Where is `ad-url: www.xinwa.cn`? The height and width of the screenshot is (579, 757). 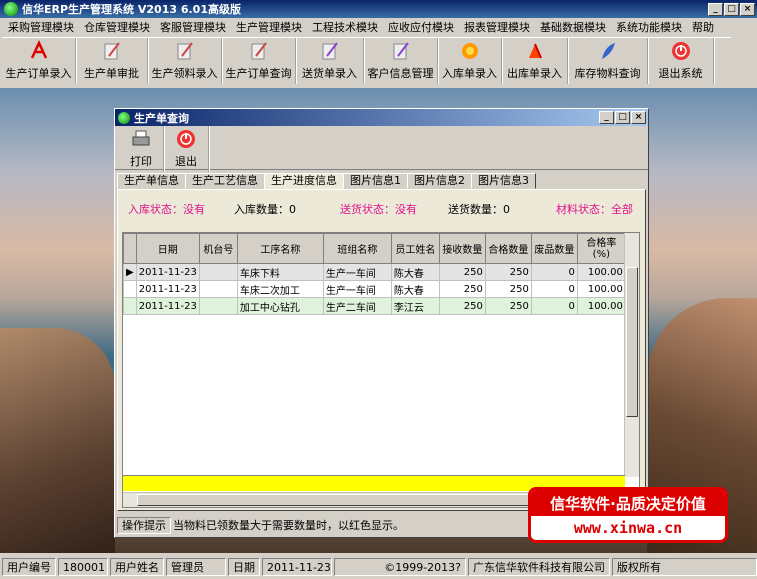
ad-url: www.xinwa.cn is located at coordinates (628, 528).